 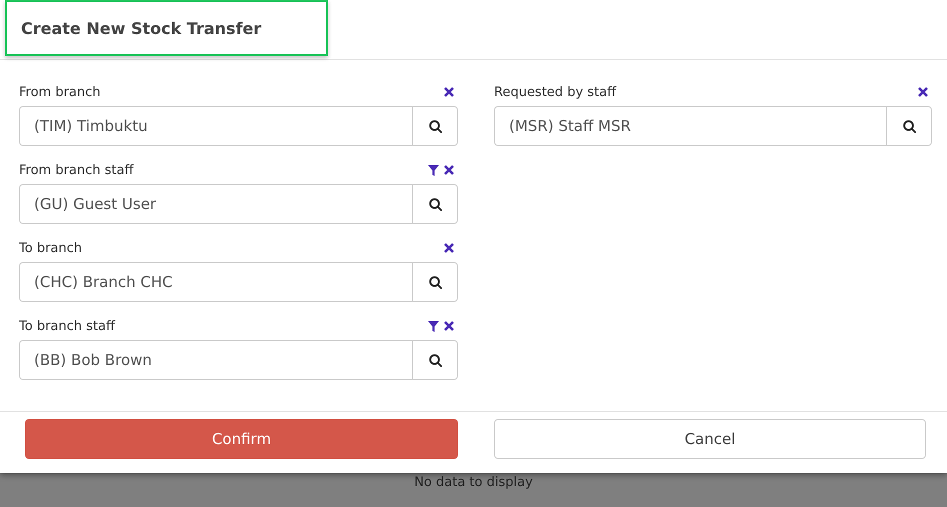 I want to click on lookup-field: (MSR) Staff MSR, so click(x=690, y=126).